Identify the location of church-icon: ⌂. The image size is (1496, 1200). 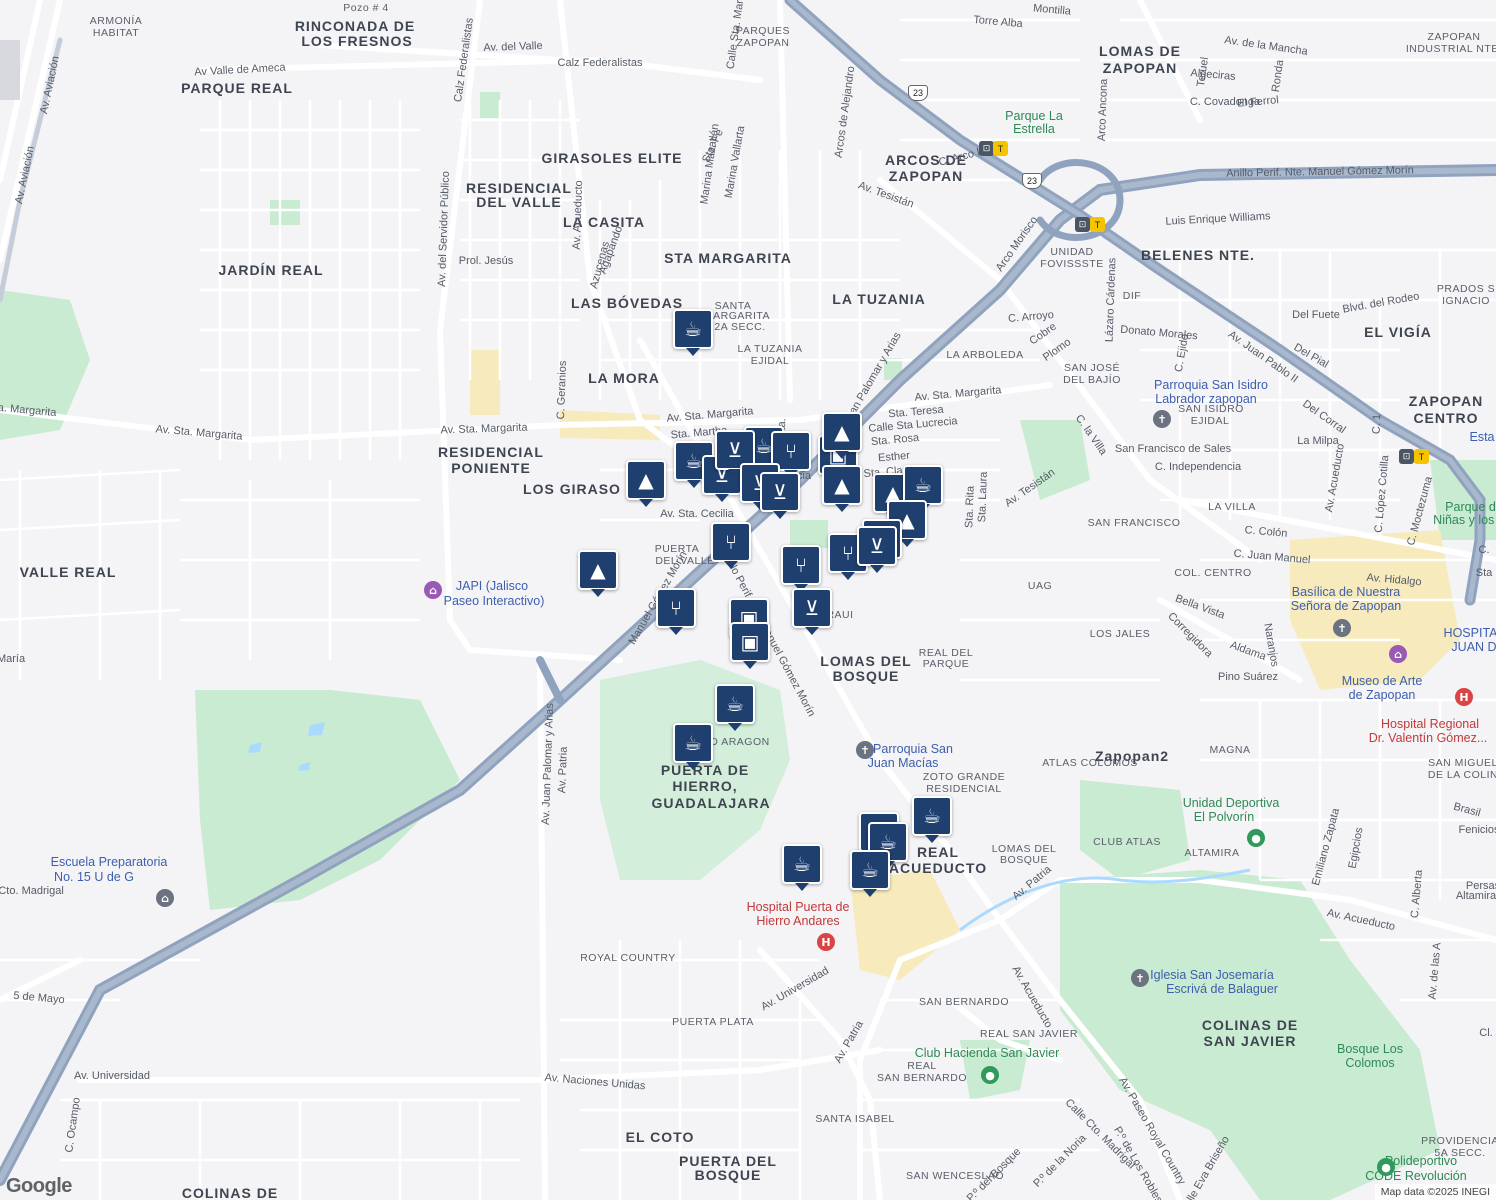
(165, 898).